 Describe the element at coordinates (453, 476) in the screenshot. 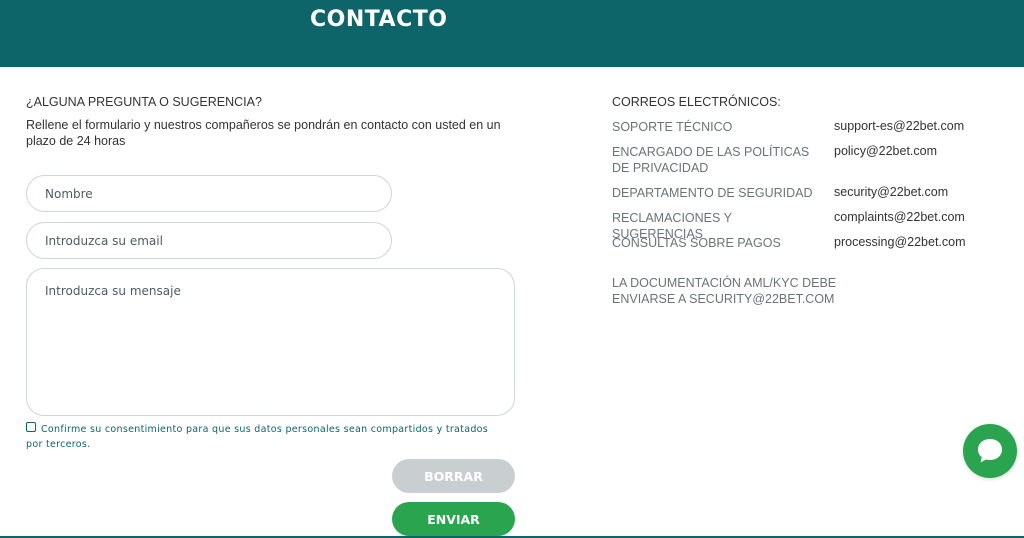

I see `clear-button: BORRAR` at that location.